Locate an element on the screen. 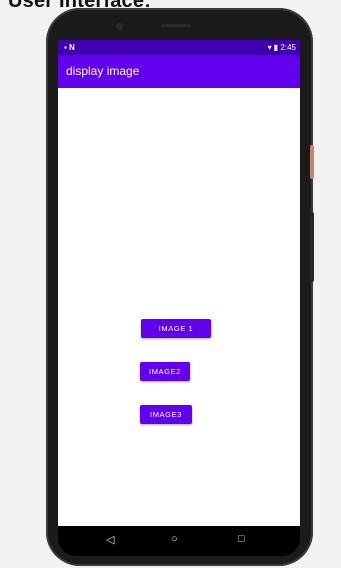 The width and height of the screenshot is (341, 568). app-title: display image is located at coordinates (103, 71).